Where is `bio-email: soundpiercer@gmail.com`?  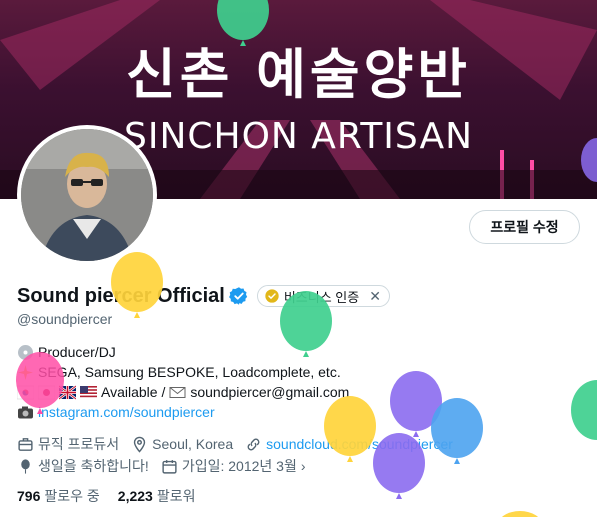 bio-email: soundpiercer@gmail.com is located at coordinates (270, 392).